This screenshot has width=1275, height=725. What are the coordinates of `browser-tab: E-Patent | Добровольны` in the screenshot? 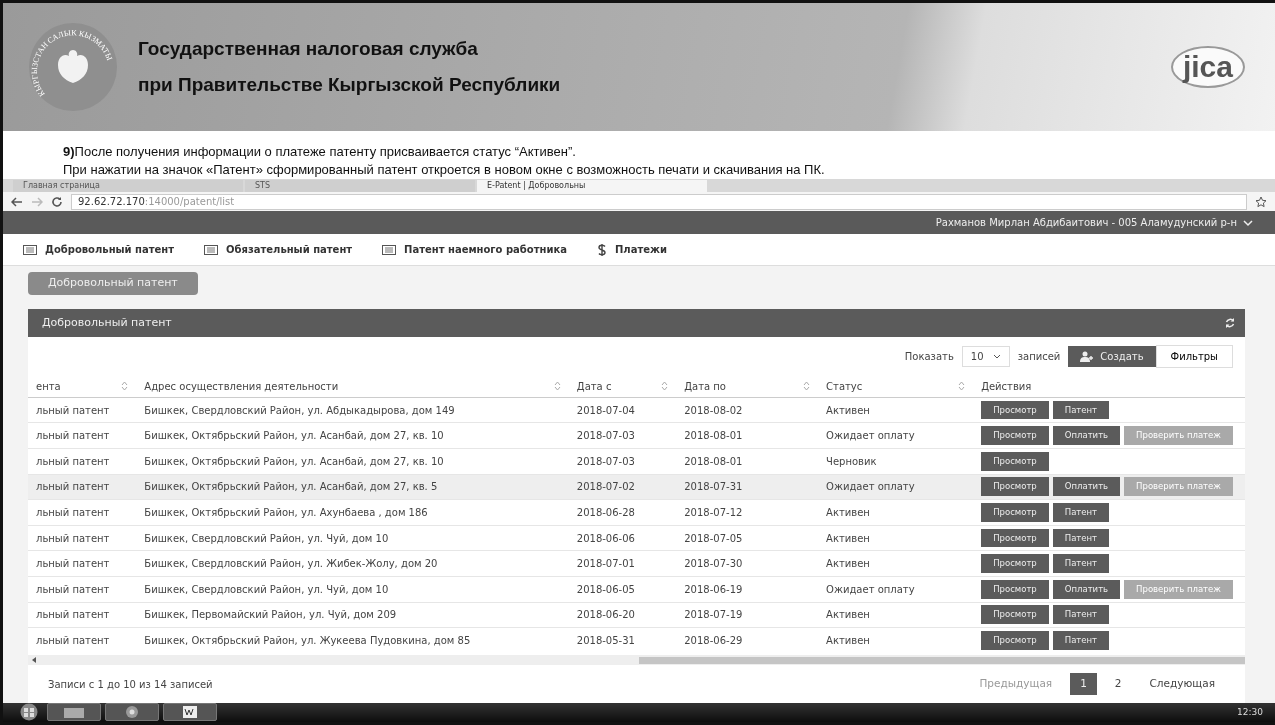 It's located at (592, 186).